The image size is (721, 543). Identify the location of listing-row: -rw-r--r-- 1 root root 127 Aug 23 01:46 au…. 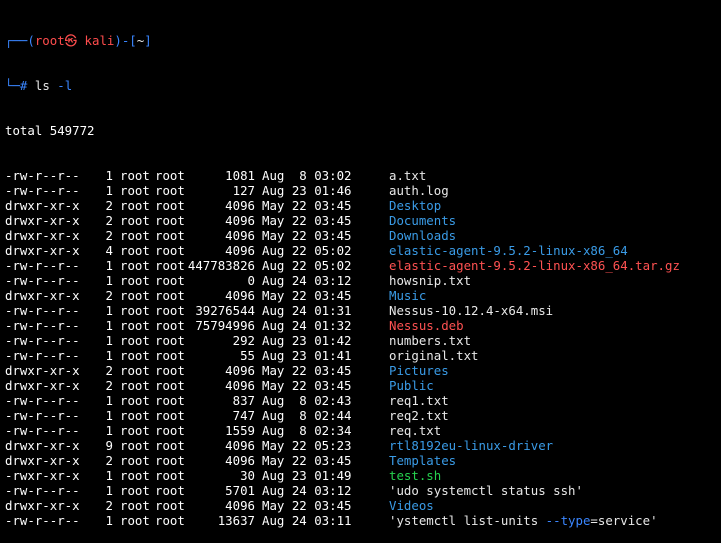
(363, 190).